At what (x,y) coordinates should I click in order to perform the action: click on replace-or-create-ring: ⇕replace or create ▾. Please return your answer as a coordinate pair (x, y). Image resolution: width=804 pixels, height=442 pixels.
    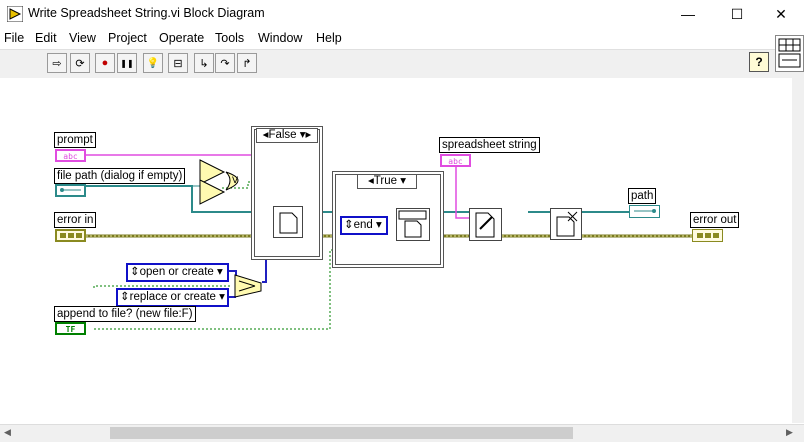
    Looking at the image, I should click on (172, 297).